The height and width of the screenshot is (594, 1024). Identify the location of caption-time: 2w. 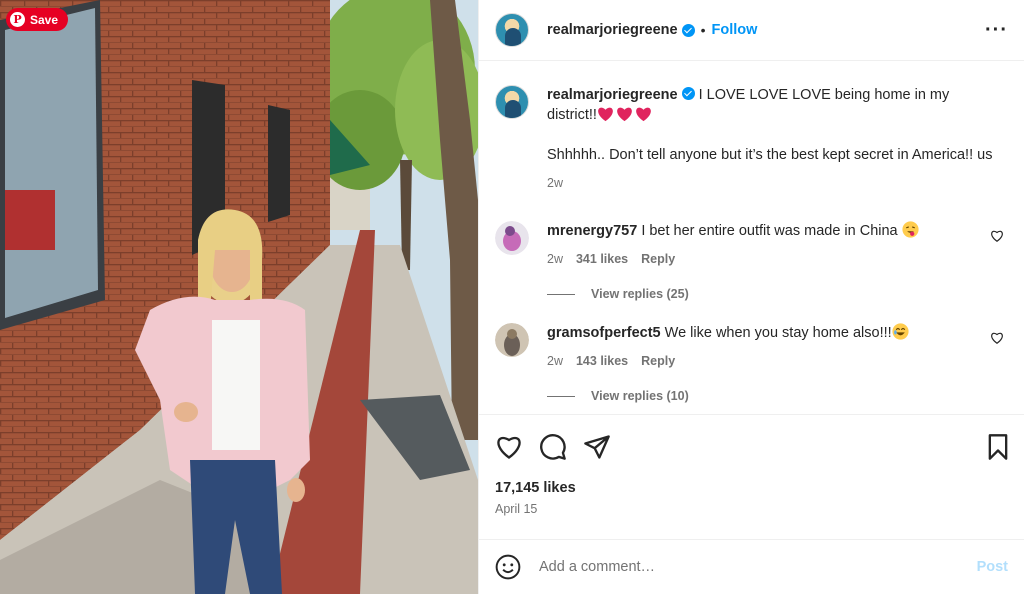
(555, 183).